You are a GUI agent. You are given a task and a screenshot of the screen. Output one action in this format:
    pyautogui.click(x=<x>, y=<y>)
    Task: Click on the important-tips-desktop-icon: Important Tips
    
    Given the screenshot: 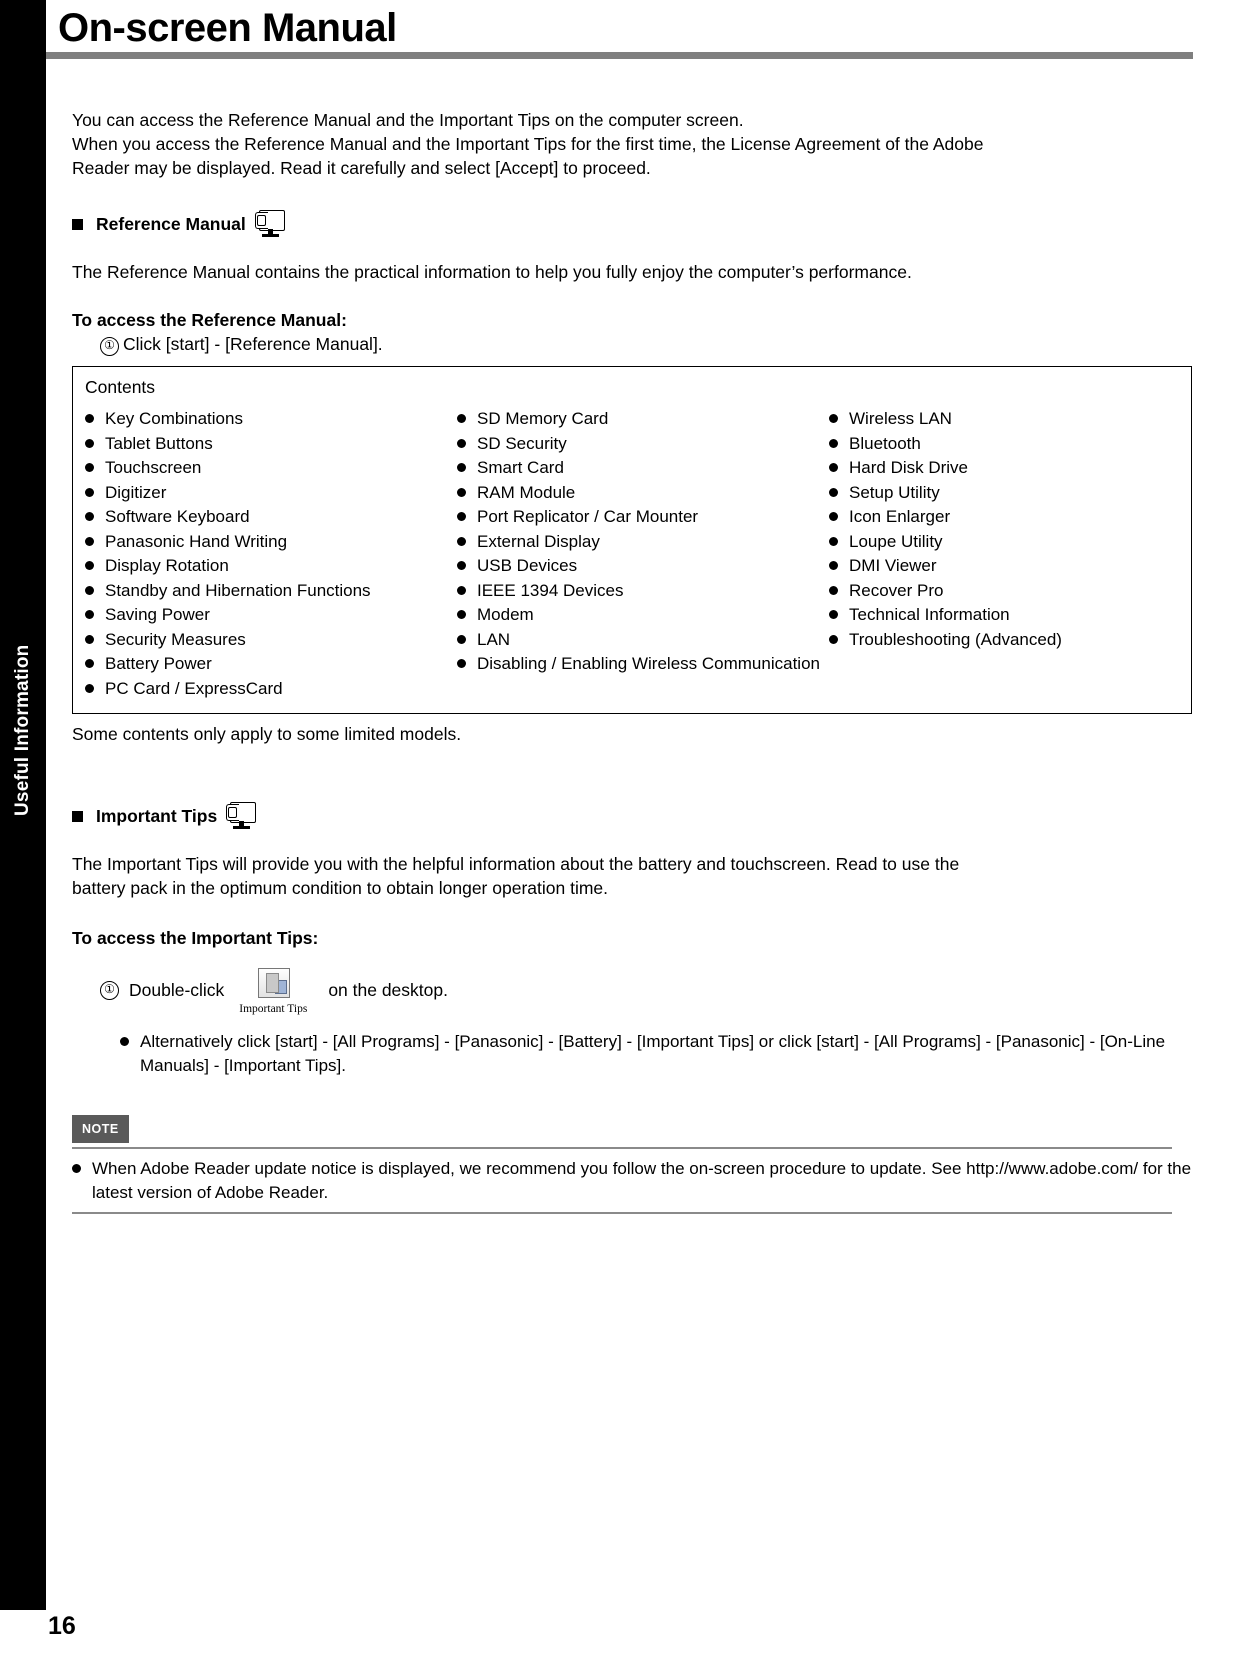 What is the action you would take?
    pyautogui.click(x=273, y=991)
    